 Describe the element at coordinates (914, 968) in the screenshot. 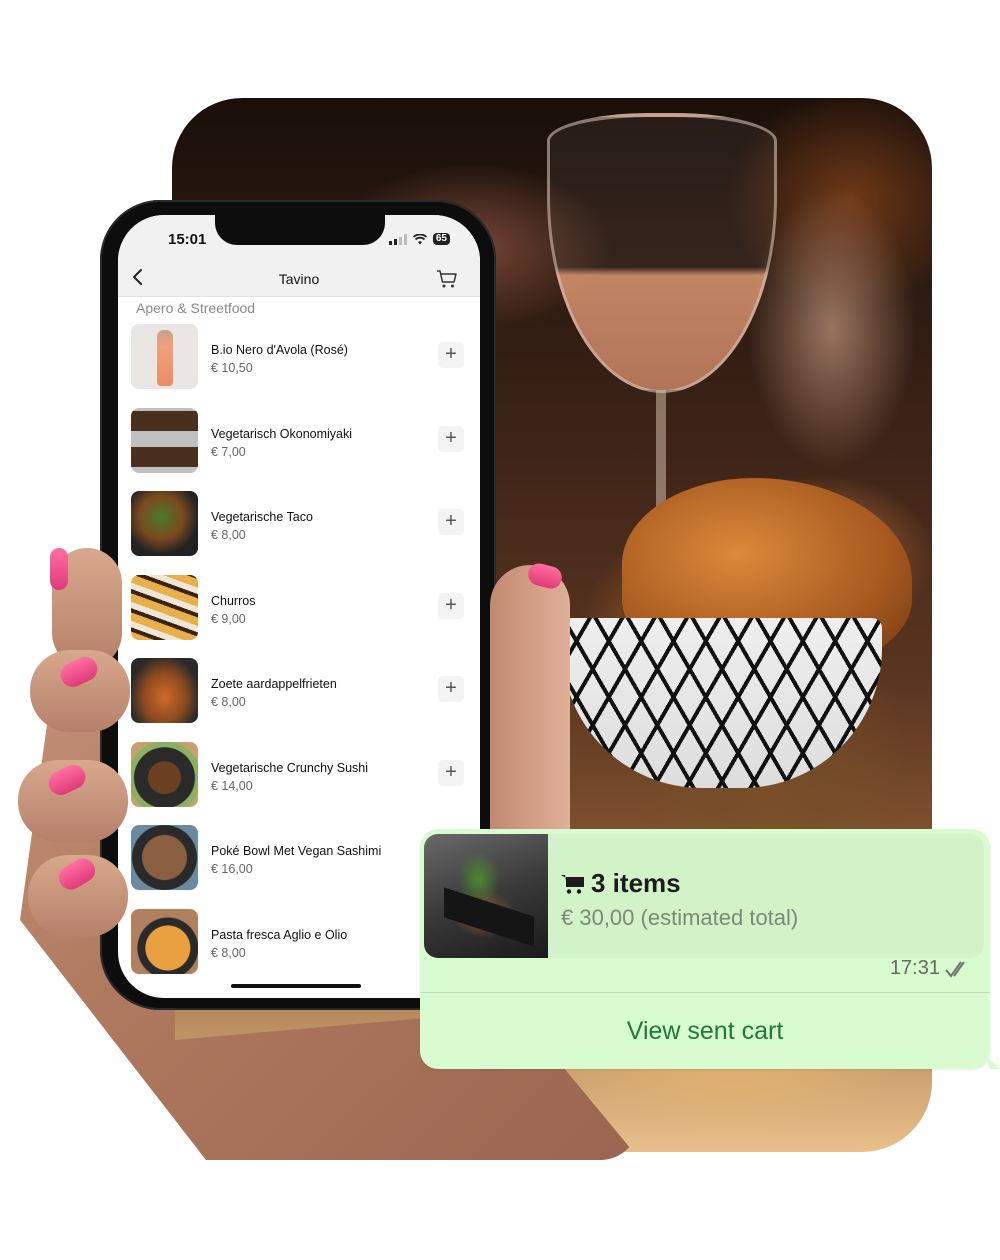

I see `message-time: 17:31` at that location.